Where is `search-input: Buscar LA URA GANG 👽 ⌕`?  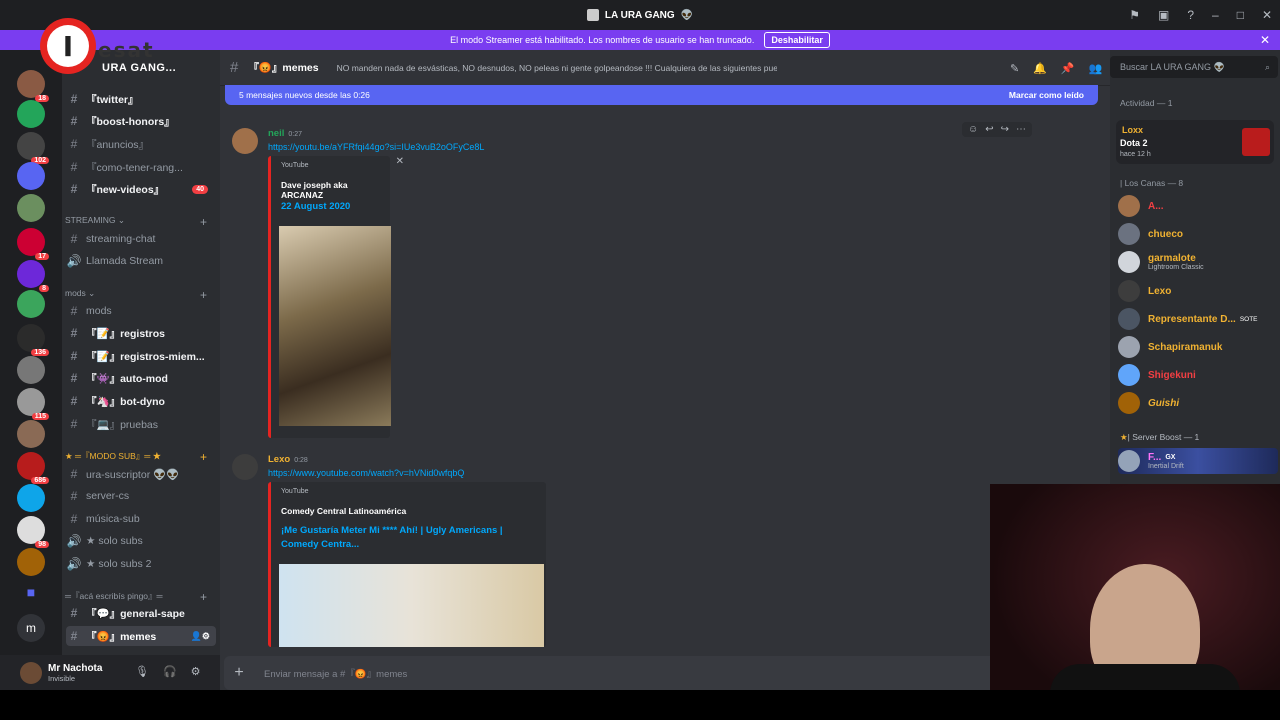 search-input: Buscar LA URA GANG 👽 ⌕ is located at coordinates (1194, 67).